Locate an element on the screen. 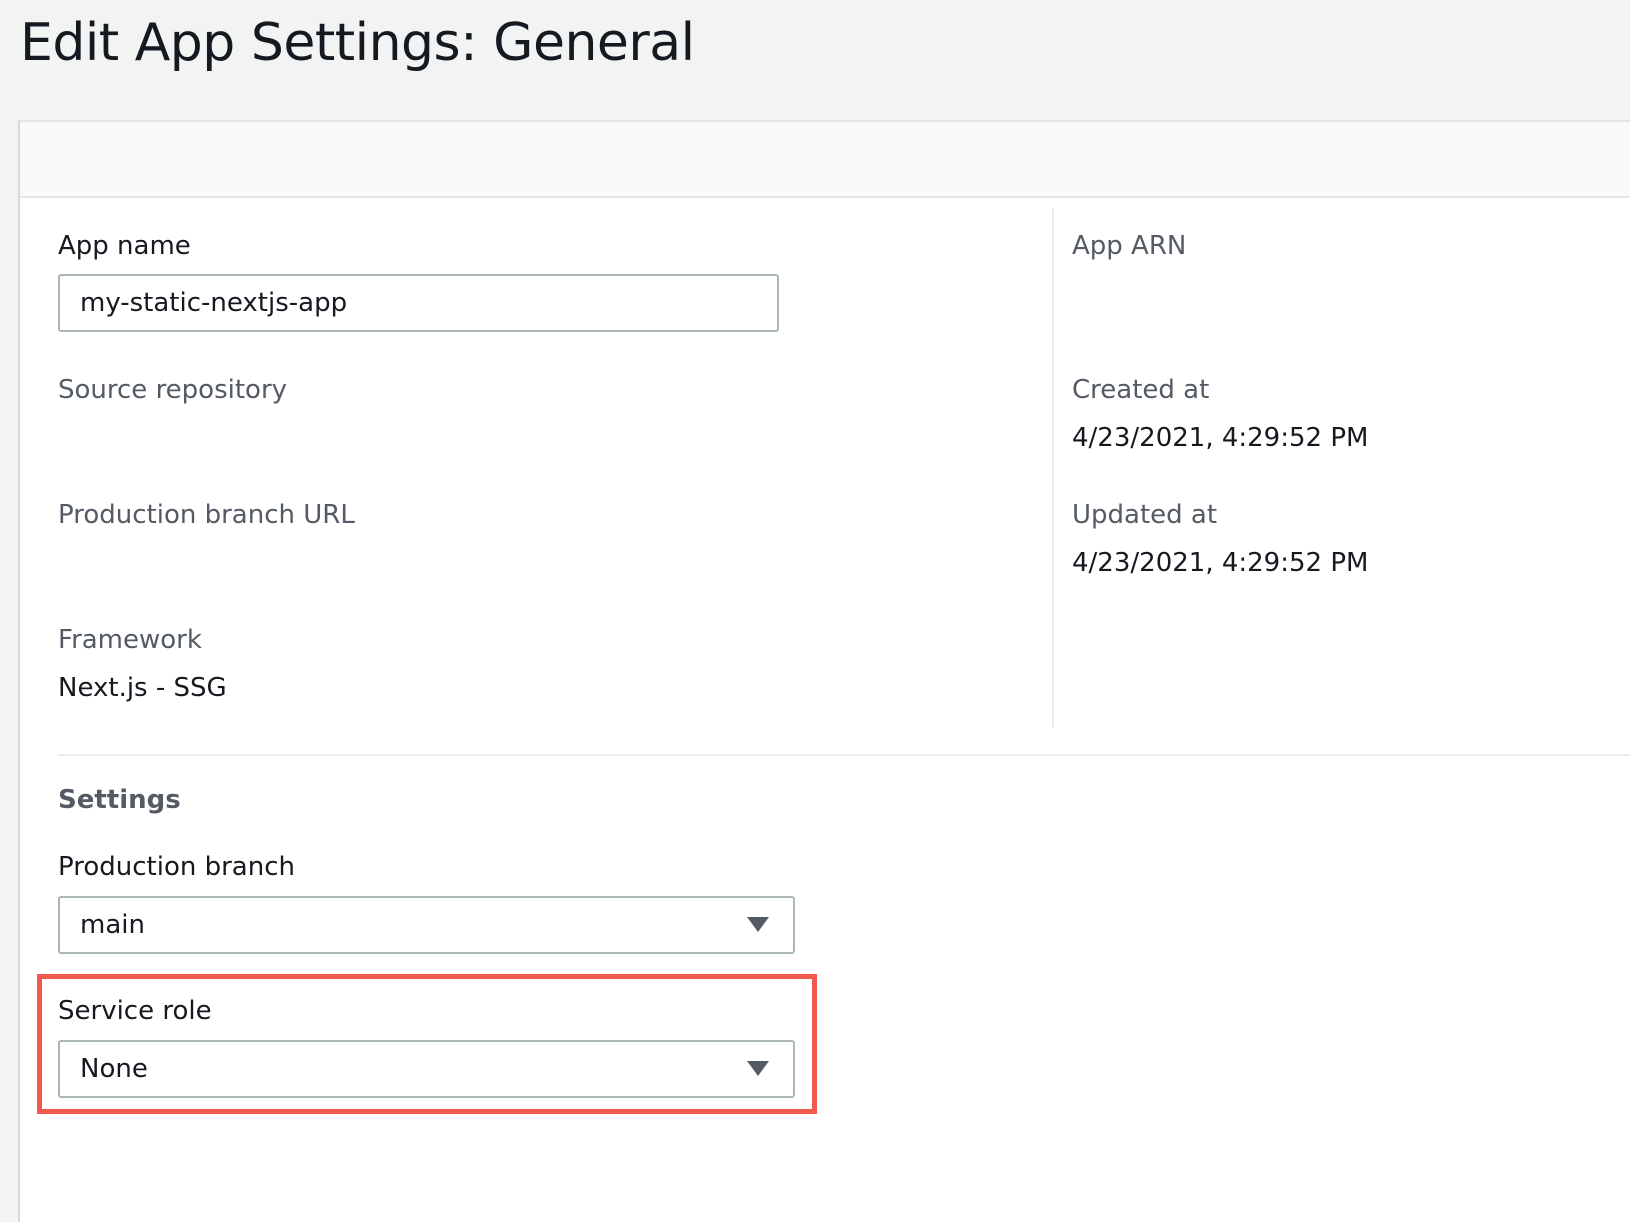 The width and height of the screenshot is (1630, 1222). app-arn-label: App ARN is located at coordinates (1129, 246).